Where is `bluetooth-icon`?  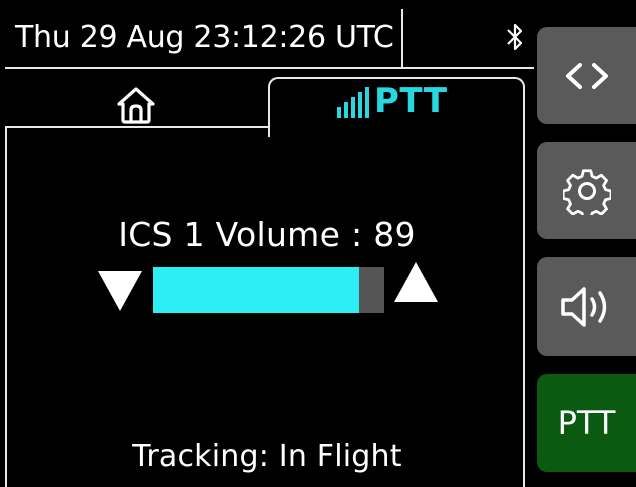
bluetooth-icon is located at coordinates (515, 37).